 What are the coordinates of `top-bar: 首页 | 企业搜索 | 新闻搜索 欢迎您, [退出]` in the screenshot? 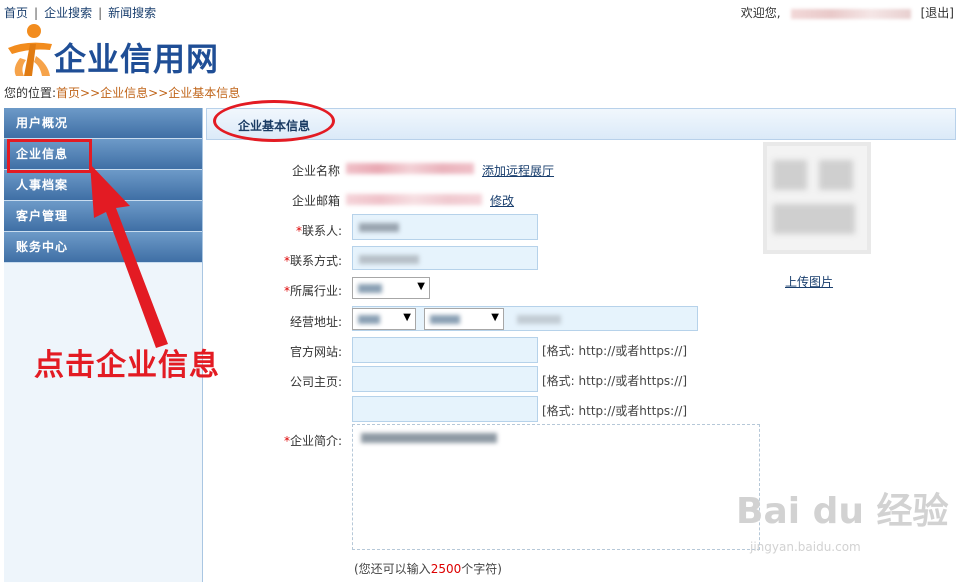 It's located at (480, 12).